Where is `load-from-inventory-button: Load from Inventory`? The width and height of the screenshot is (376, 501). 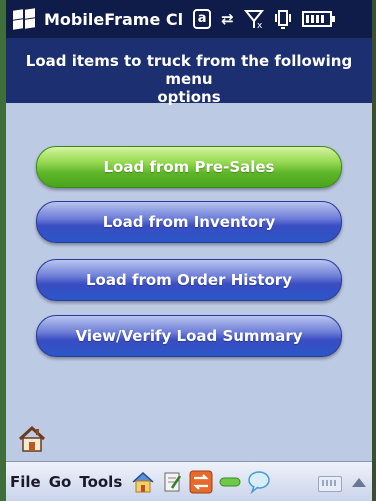 load-from-inventory-button: Load from Inventory is located at coordinates (189, 222).